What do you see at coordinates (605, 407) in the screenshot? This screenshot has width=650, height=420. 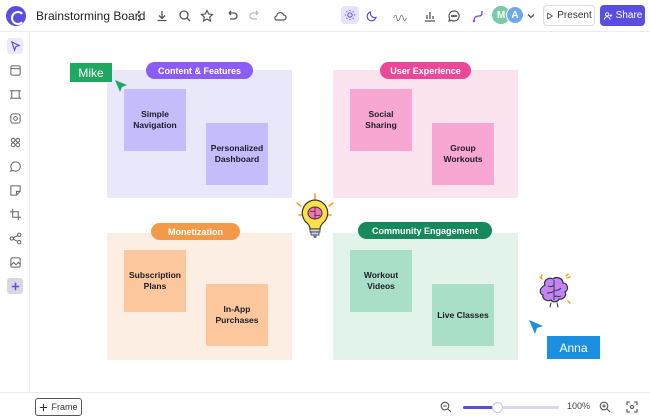 I see `zoom-in-icon` at bounding box center [605, 407].